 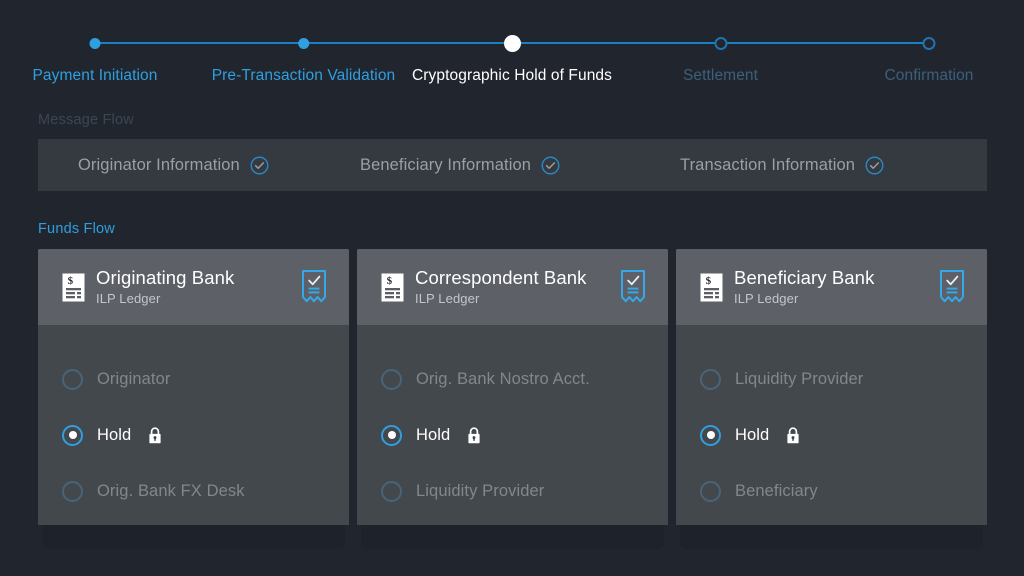 I want to click on stepper-step-label: Payment Initiation, so click(x=95, y=75).